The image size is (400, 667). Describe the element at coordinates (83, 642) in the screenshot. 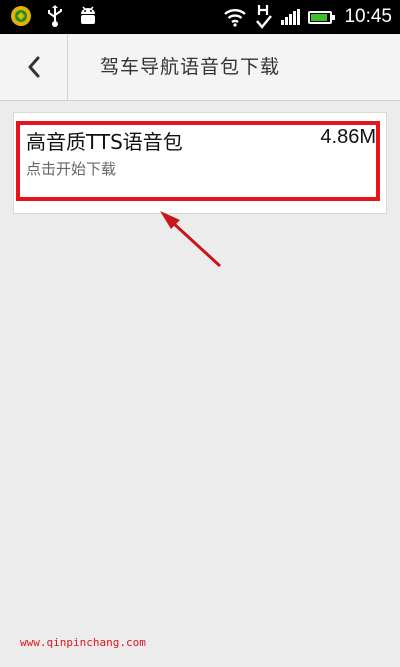

I see `watermark: www.qinpinchang.com` at that location.